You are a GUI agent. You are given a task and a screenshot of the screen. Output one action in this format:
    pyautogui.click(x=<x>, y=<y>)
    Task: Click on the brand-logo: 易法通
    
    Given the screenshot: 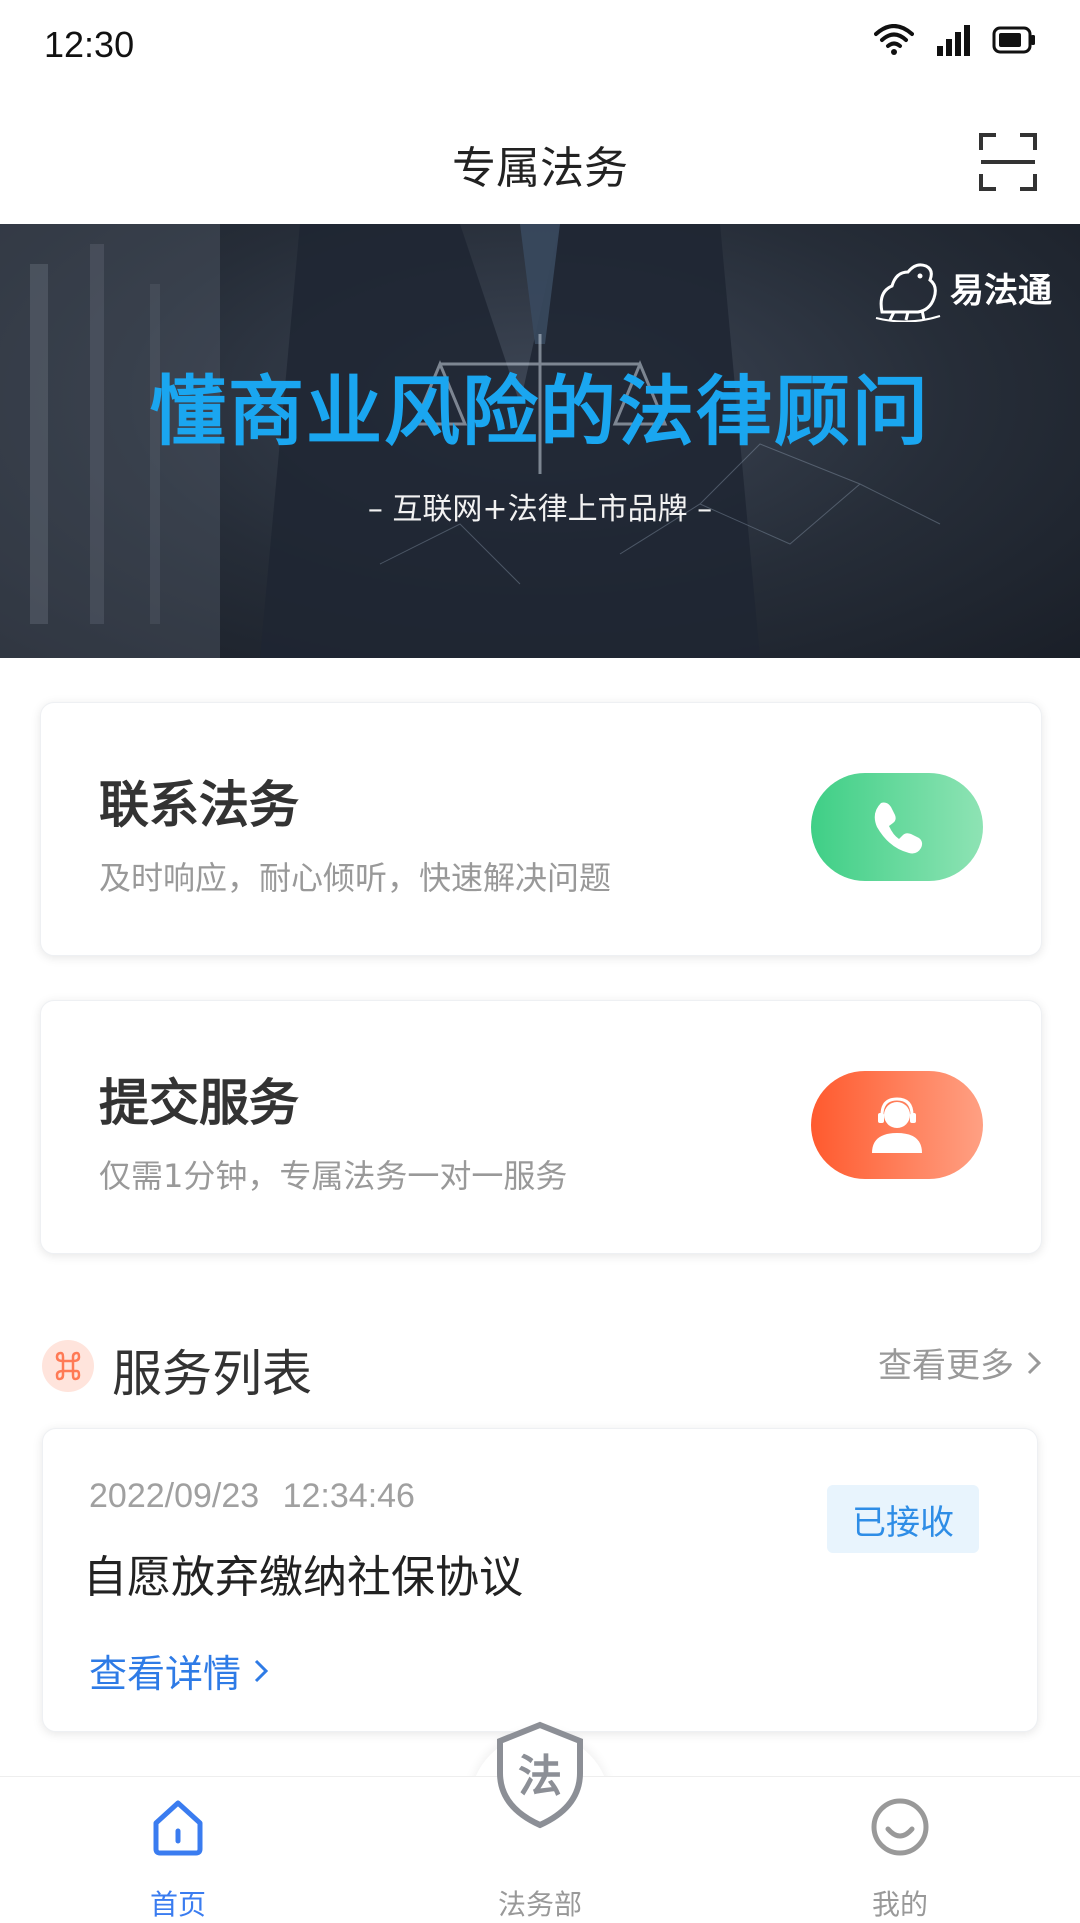 What is the action you would take?
    pyautogui.click(x=963, y=287)
    